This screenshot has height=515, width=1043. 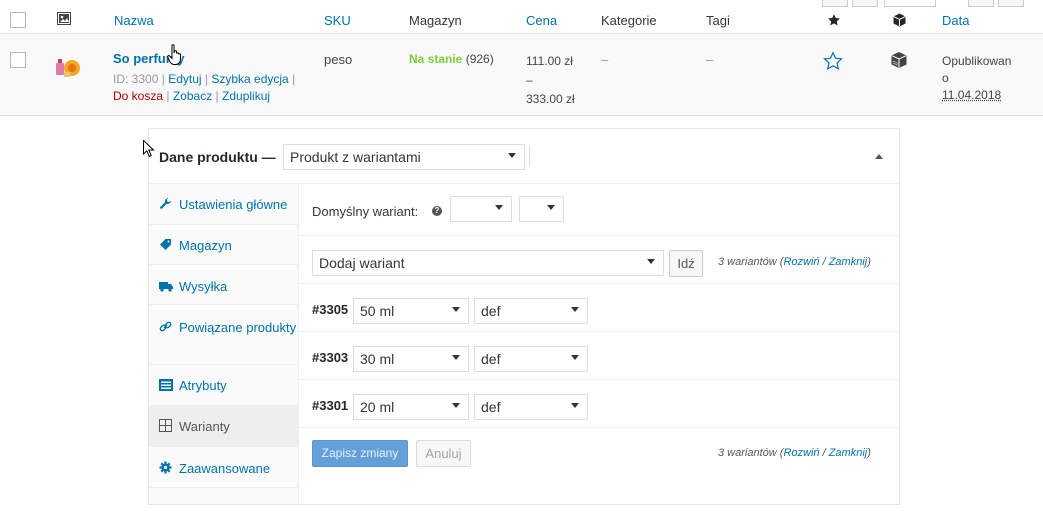 What do you see at coordinates (824, 262) in the screenshot?
I see `slash: /` at bounding box center [824, 262].